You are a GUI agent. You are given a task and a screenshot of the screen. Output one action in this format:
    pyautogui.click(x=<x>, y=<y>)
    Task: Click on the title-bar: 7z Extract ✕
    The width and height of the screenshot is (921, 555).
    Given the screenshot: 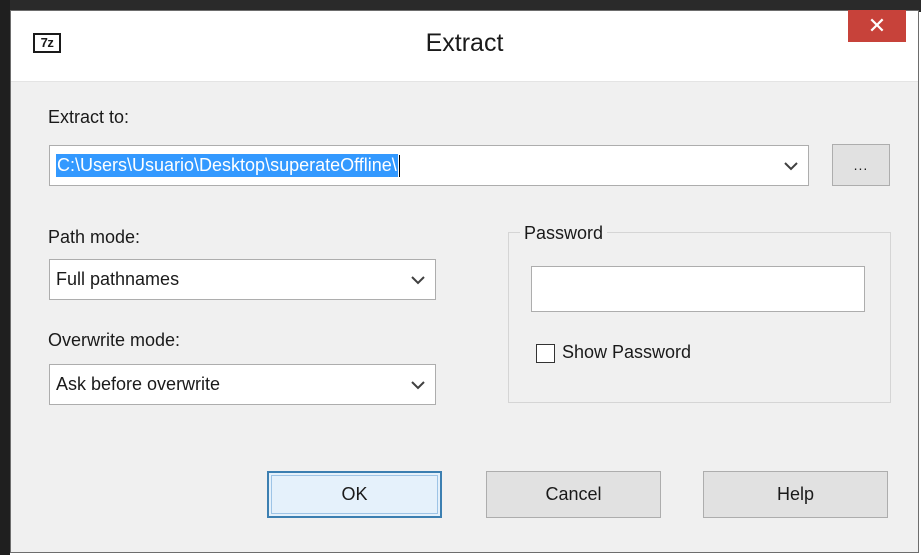 What is the action you would take?
    pyautogui.click(x=464, y=46)
    